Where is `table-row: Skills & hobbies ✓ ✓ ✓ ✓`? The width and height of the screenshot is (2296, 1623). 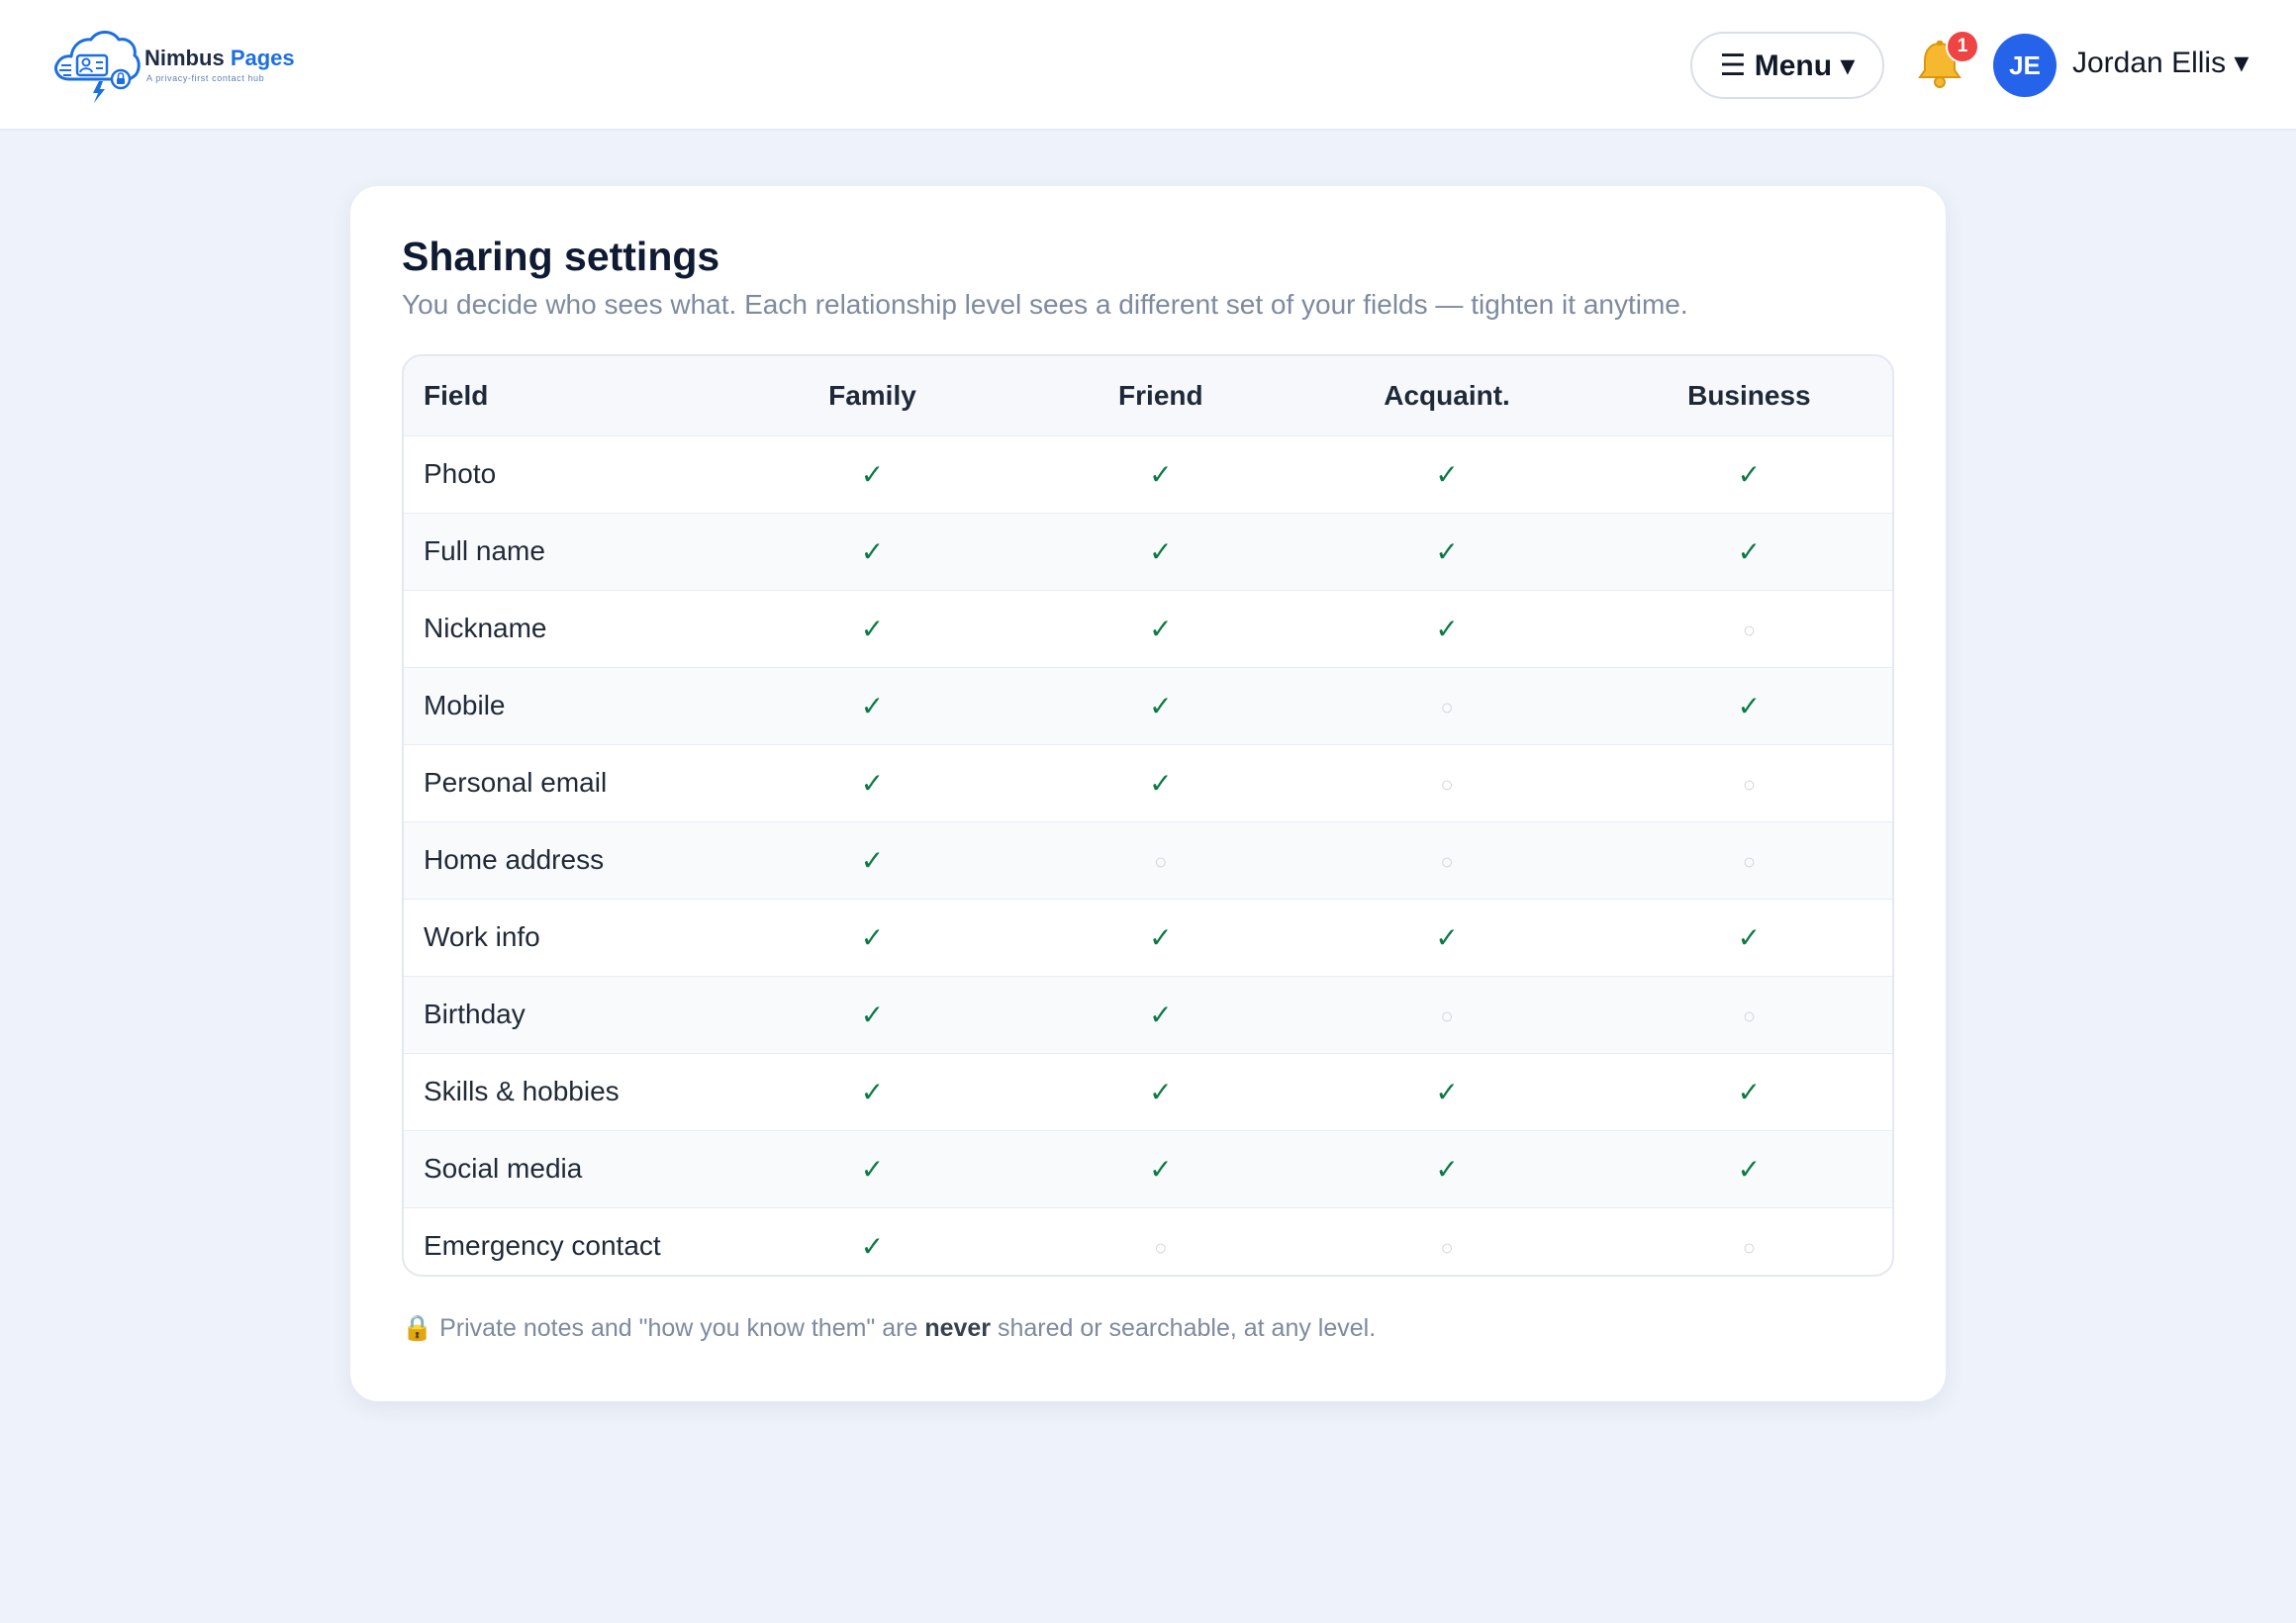 table-row: Skills & hobbies ✓ ✓ ✓ ✓ is located at coordinates (1148, 1092).